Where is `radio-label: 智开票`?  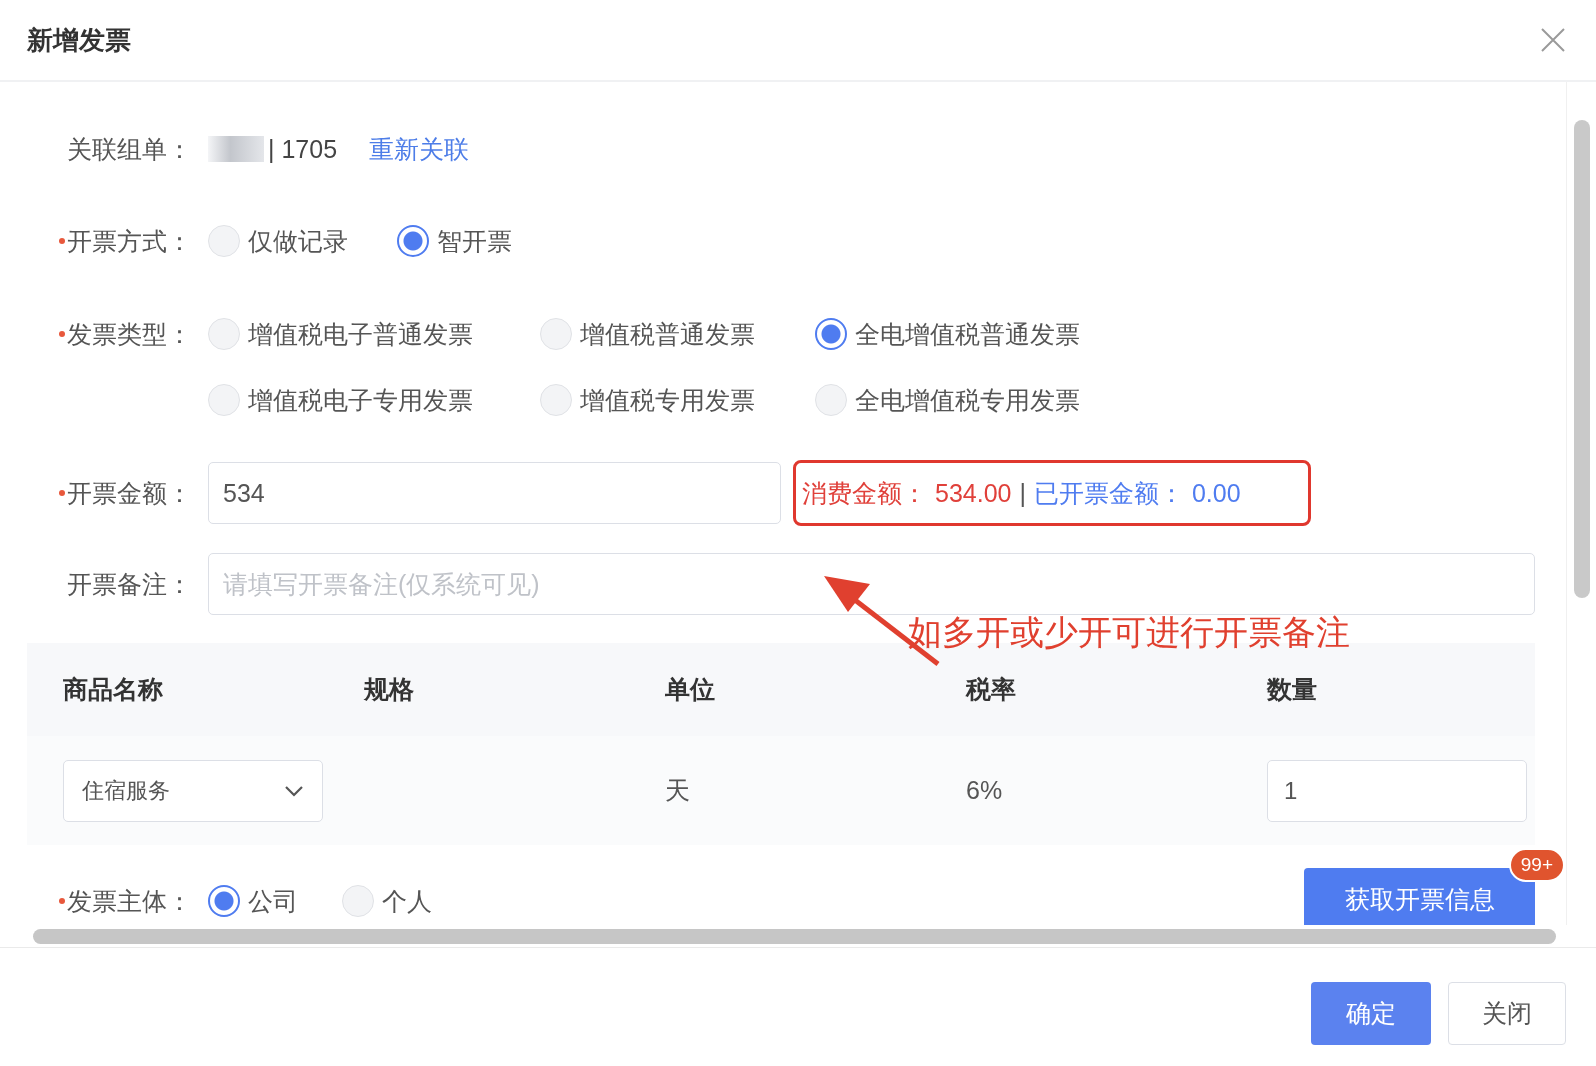
radio-label: 智开票 is located at coordinates (474, 241).